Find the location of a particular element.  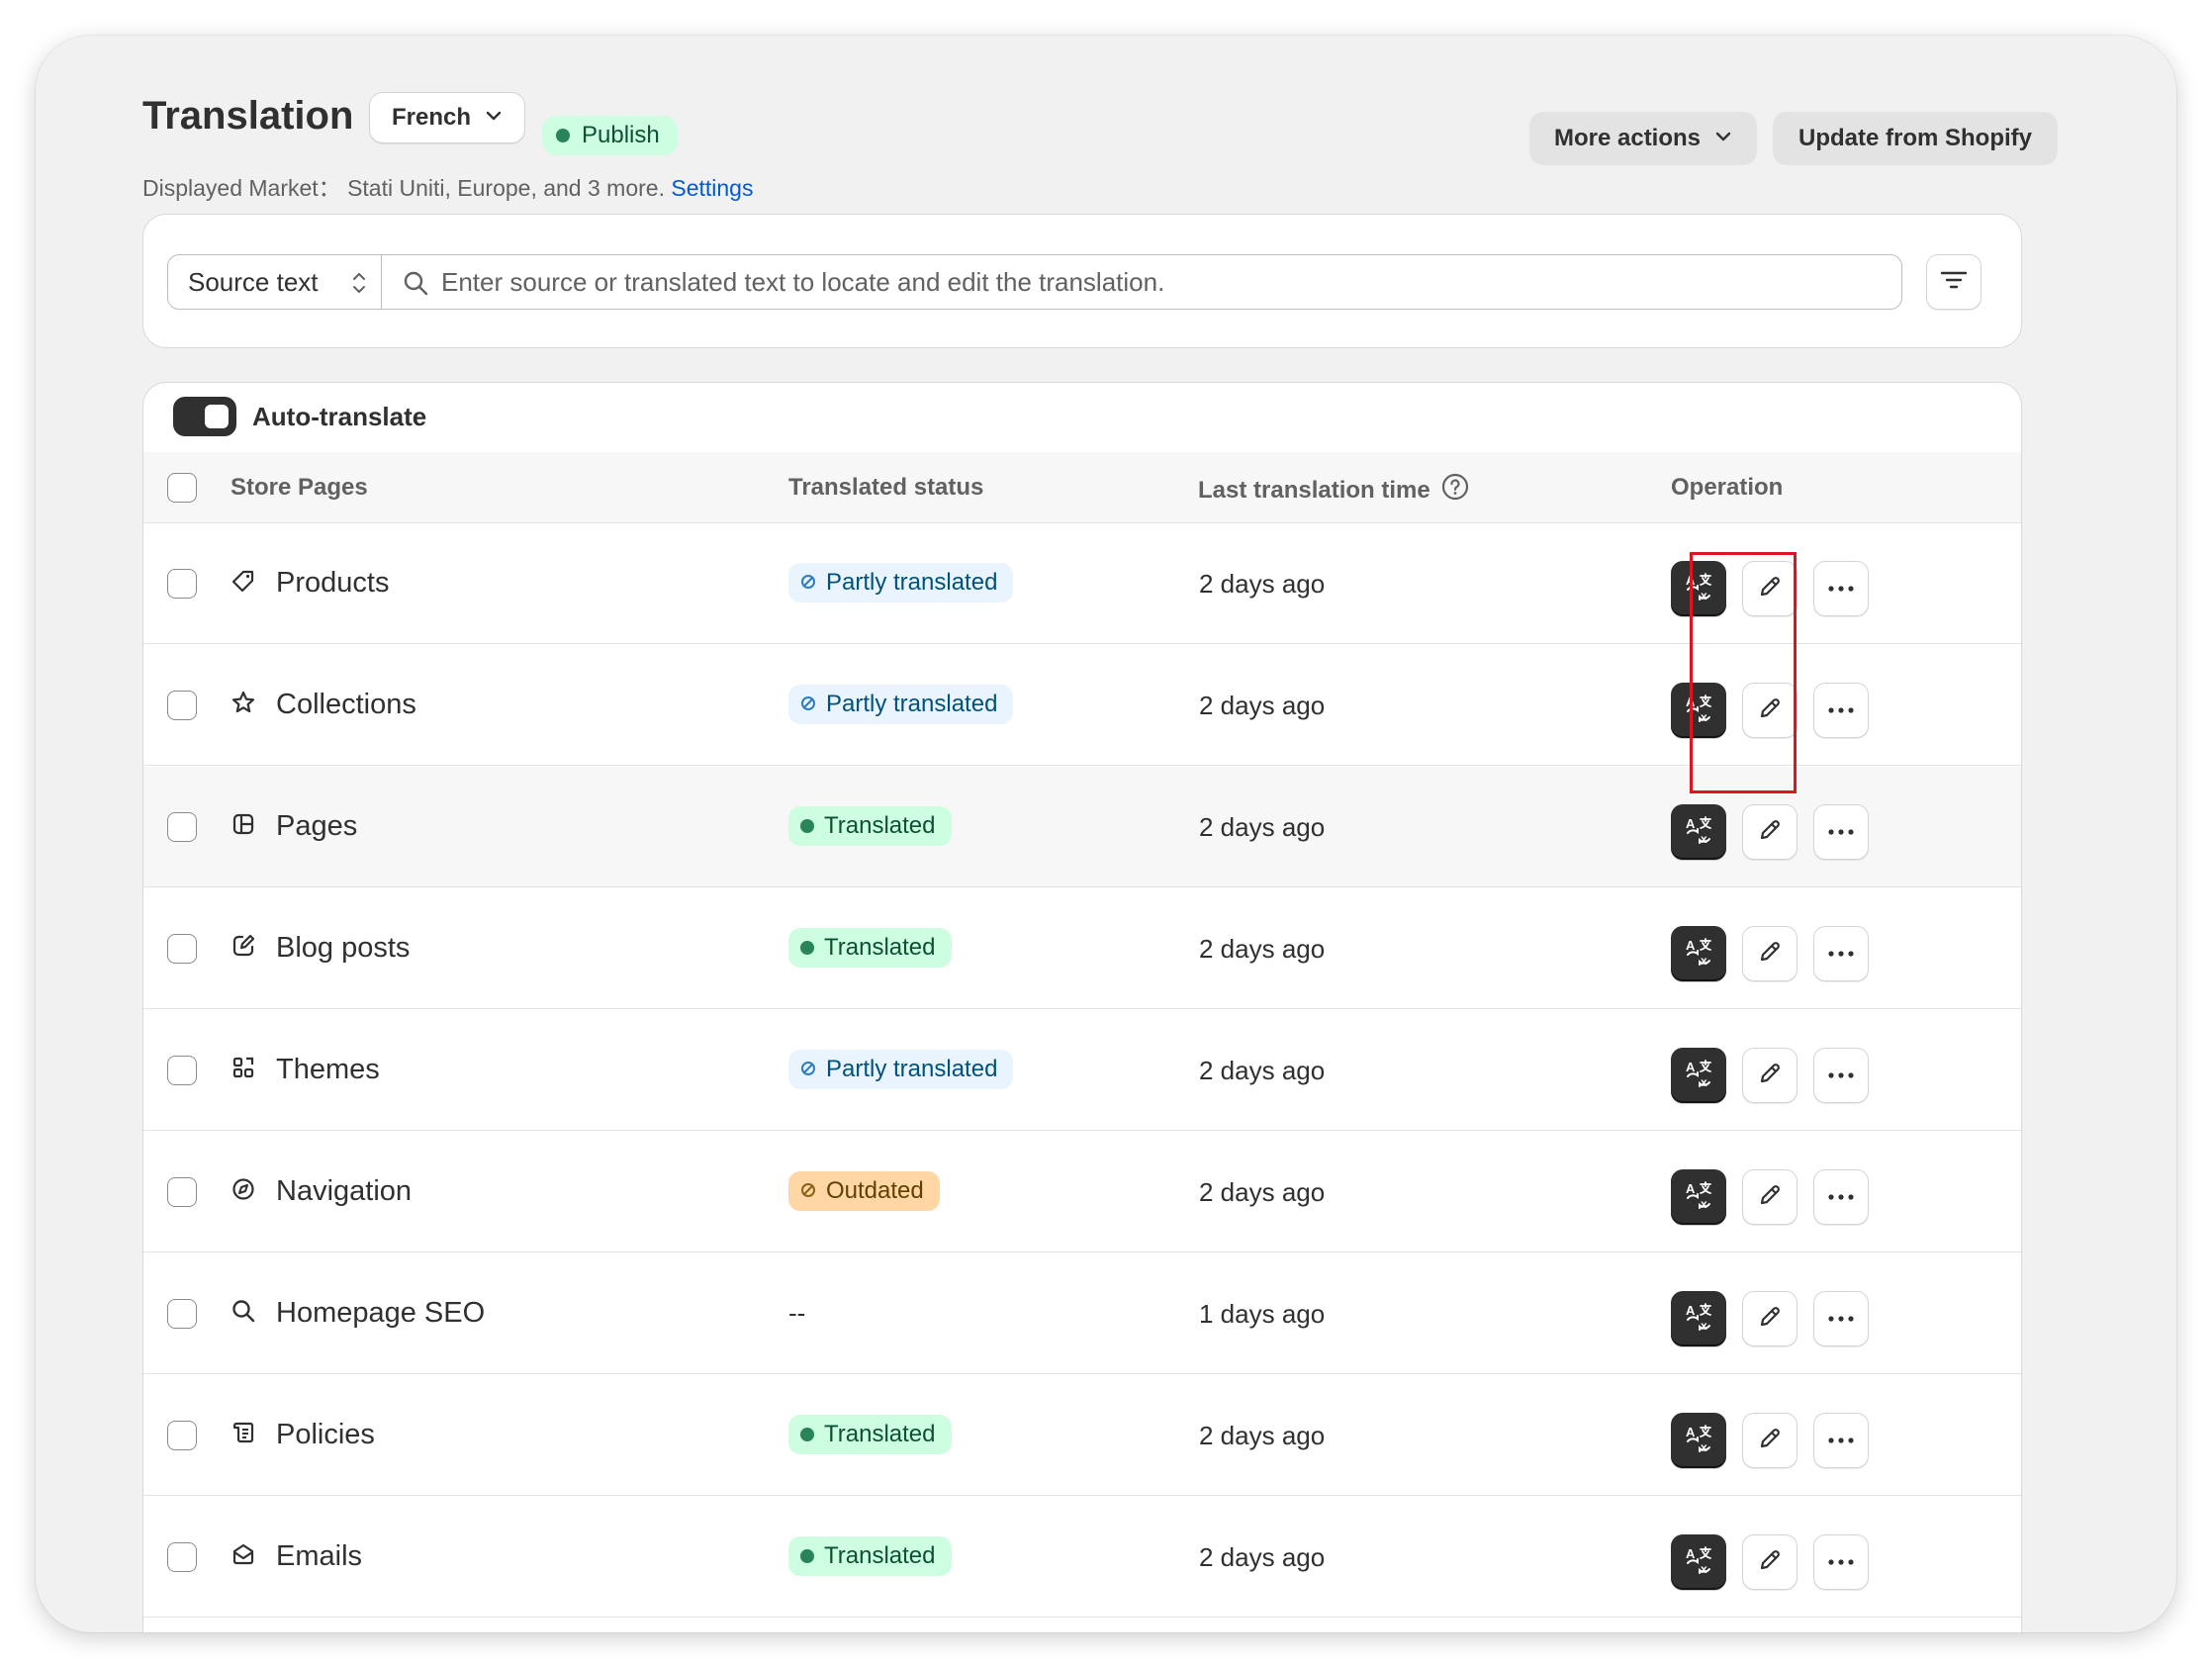

store-page-name: Navigation is located at coordinates (345, 1191).